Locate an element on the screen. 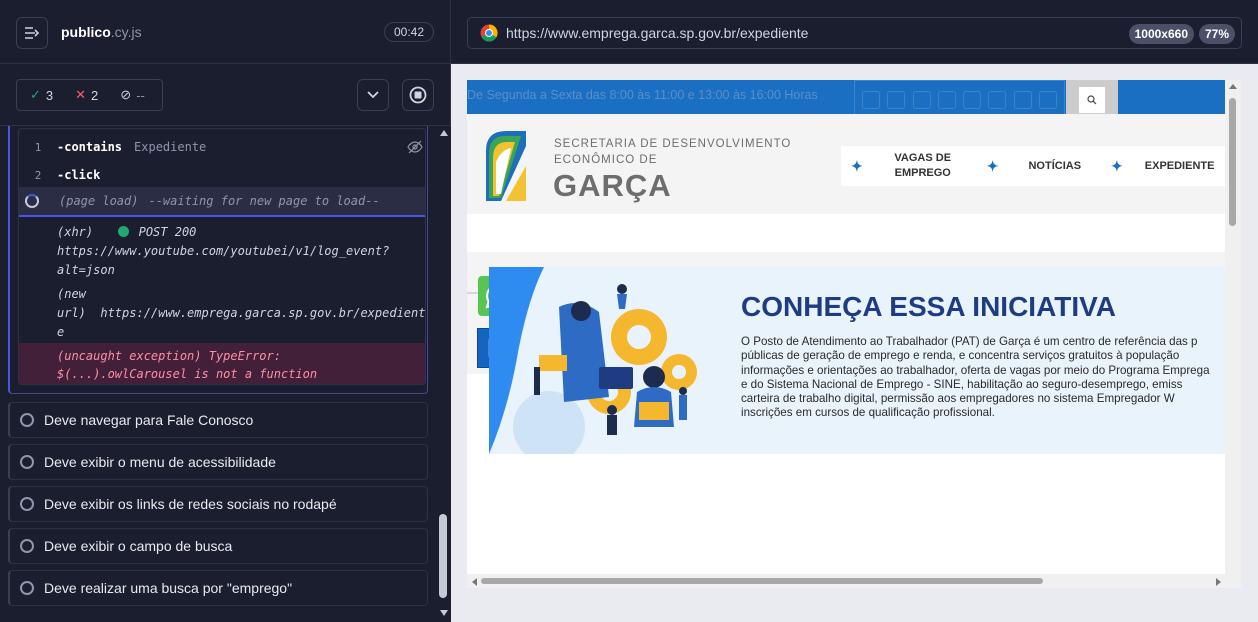 This screenshot has width=1258, height=622. zoom-level: 77% is located at coordinates (1216, 34).